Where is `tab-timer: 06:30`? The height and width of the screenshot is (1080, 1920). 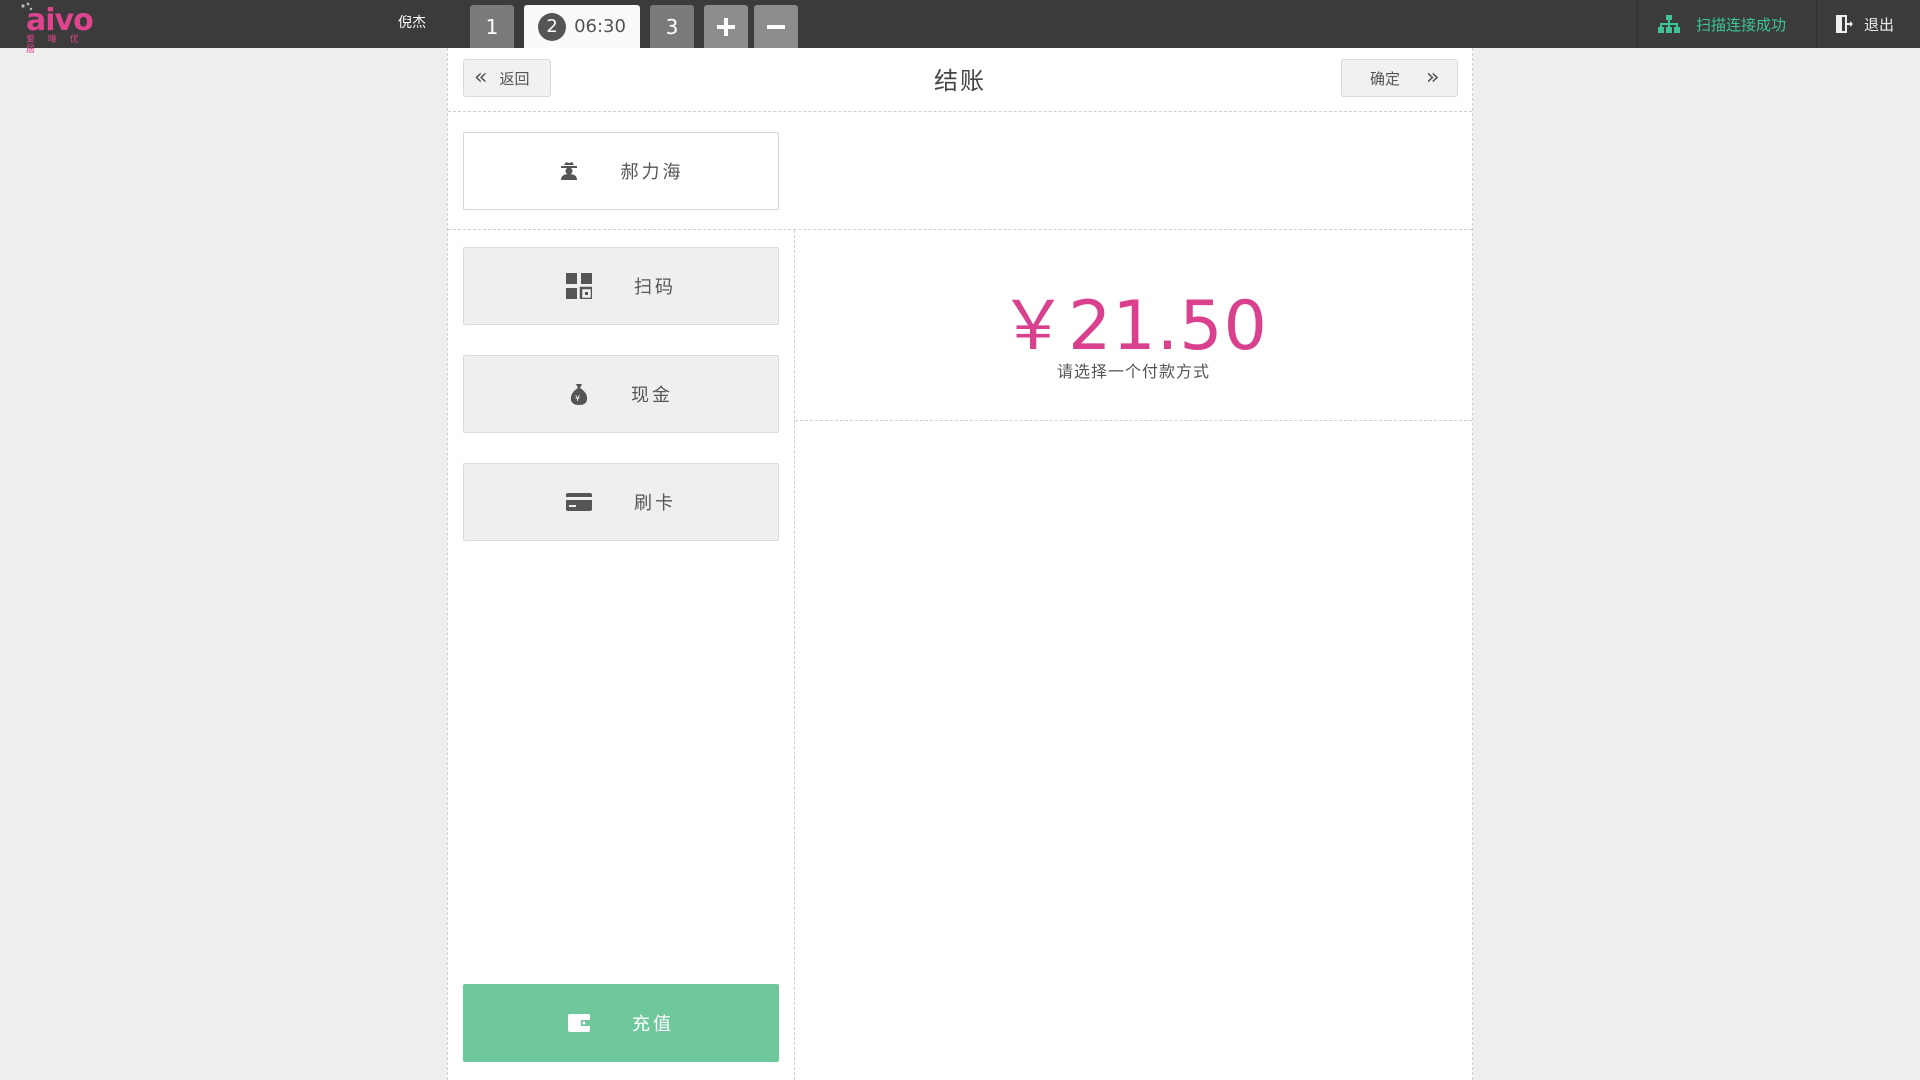 tab-timer: 06:30 is located at coordinates (600, 26).